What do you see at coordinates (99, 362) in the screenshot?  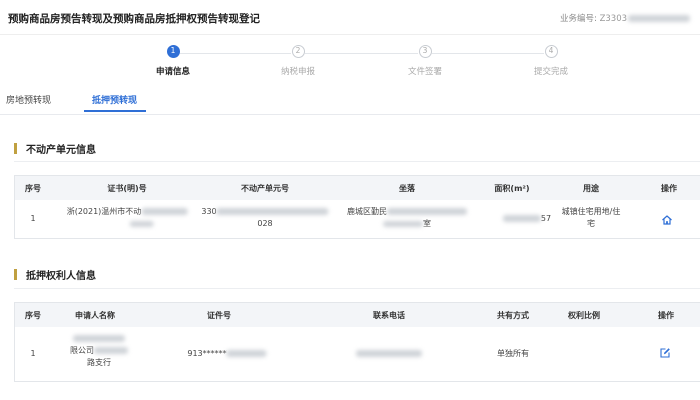 I see `applicant-name-line-3: 路支行` at bounding box center [99, 362].